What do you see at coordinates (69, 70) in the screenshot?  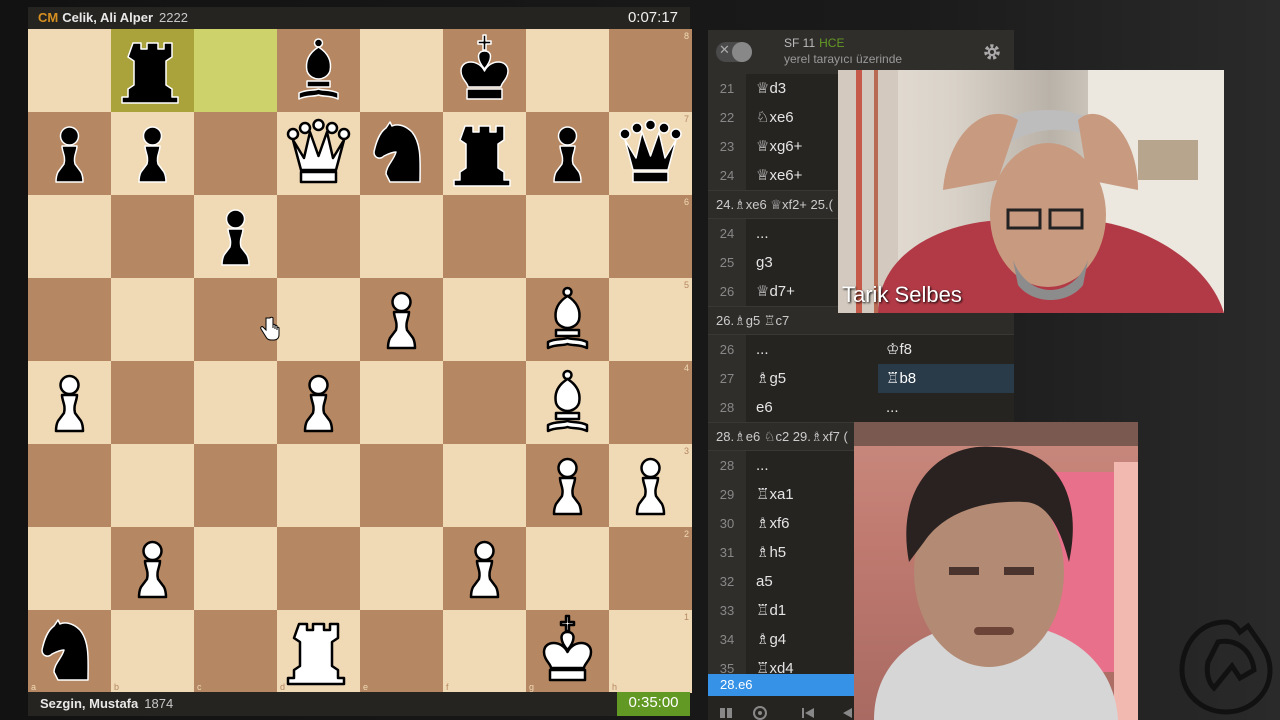 I see `square-a8` at bounding box center [69, 70].